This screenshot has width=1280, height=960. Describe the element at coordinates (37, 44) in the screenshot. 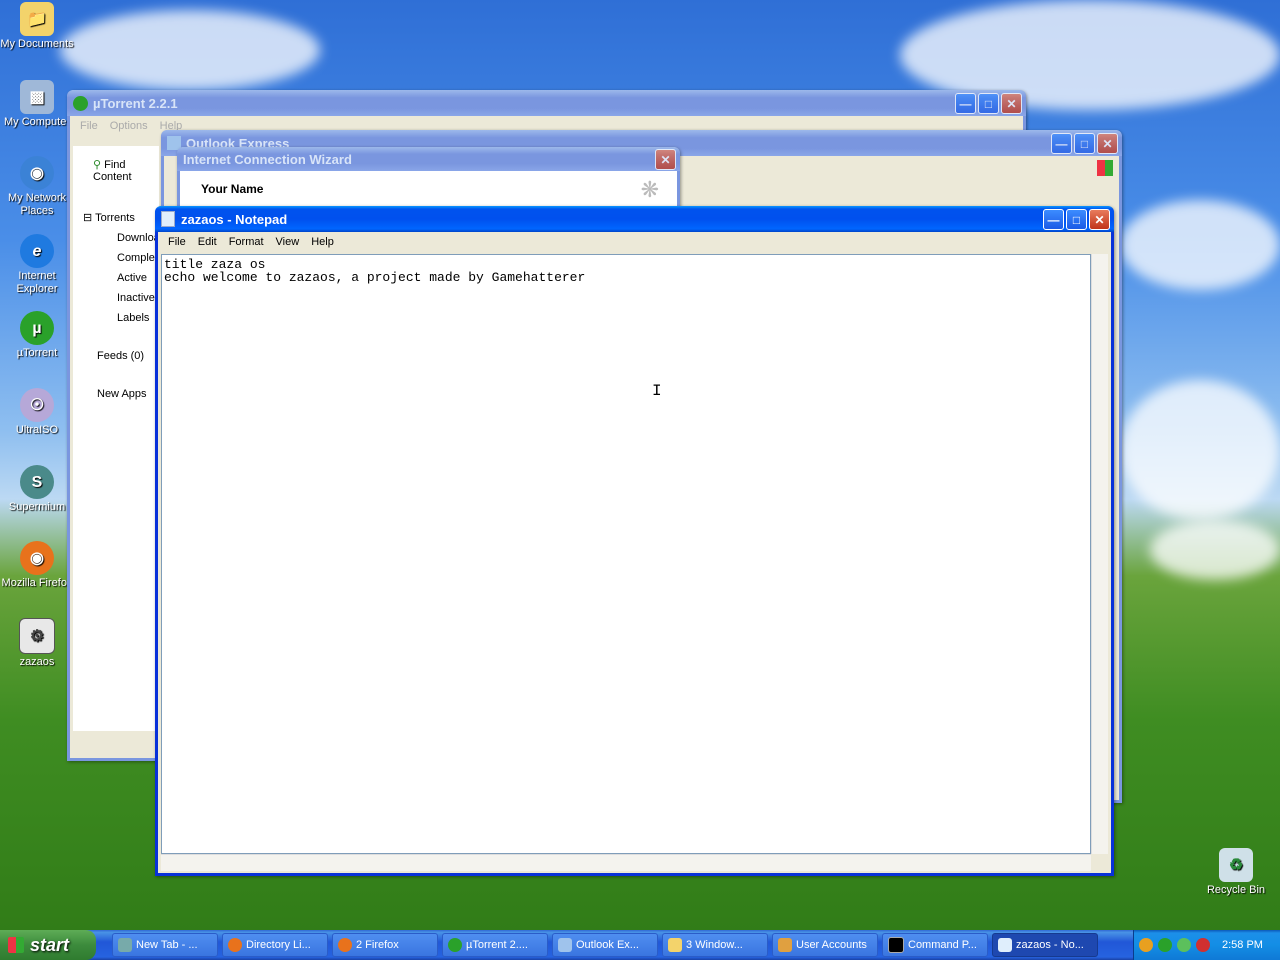

I see `desktop-icon-label: My Documents` at that location.